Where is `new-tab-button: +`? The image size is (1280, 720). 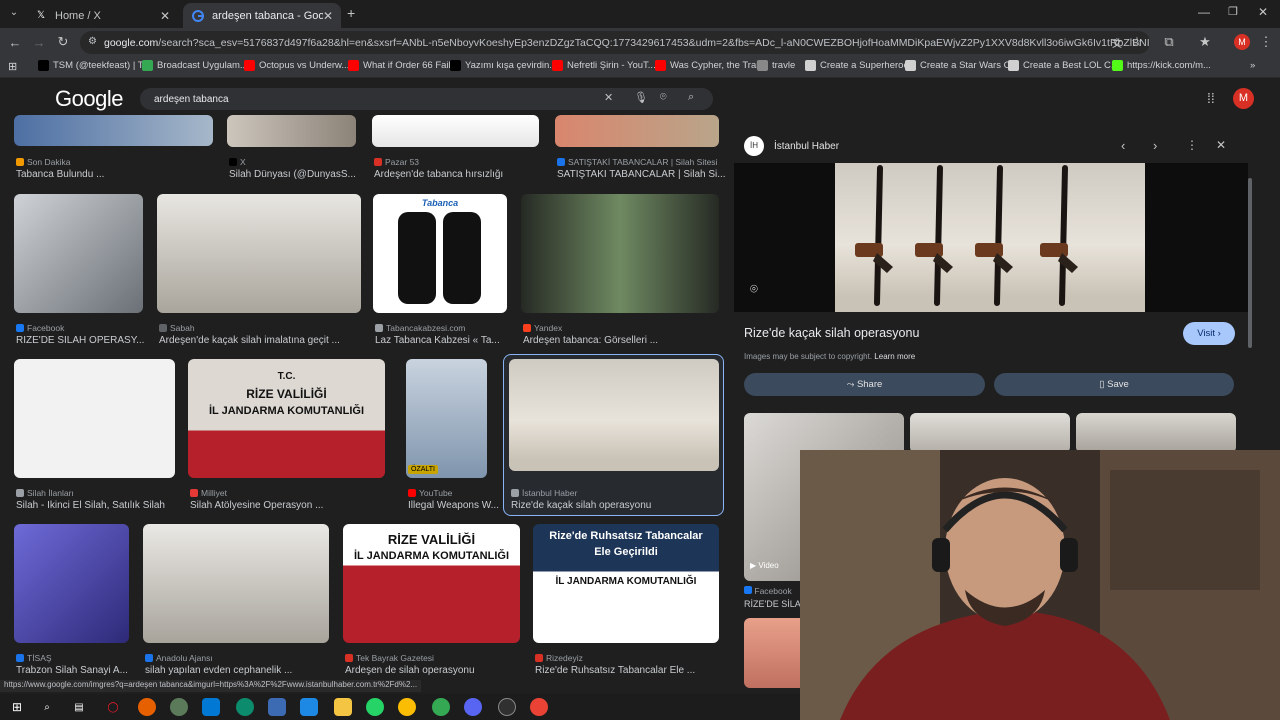 new-tab-button: + is located at coordinates (351, 13).